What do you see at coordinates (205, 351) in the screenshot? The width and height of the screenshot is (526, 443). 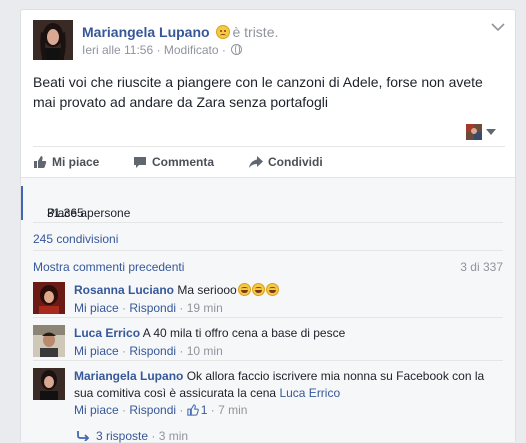 I see `comment-time: 10 min` at bounding box center [205, 351].